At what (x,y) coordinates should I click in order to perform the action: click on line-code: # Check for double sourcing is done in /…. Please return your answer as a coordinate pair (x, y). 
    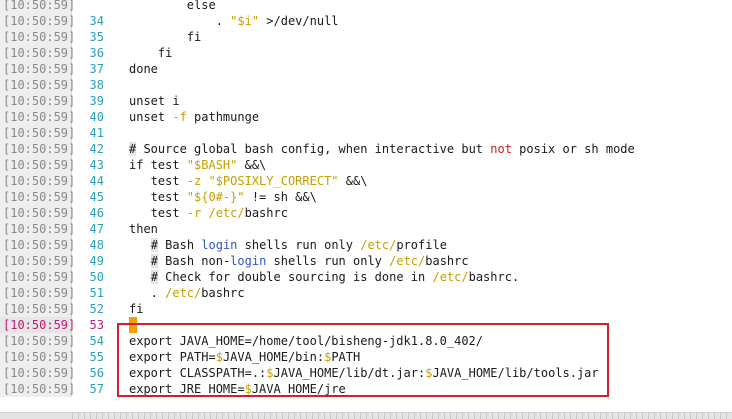
    Looking at the image, I should click on (324, 277).